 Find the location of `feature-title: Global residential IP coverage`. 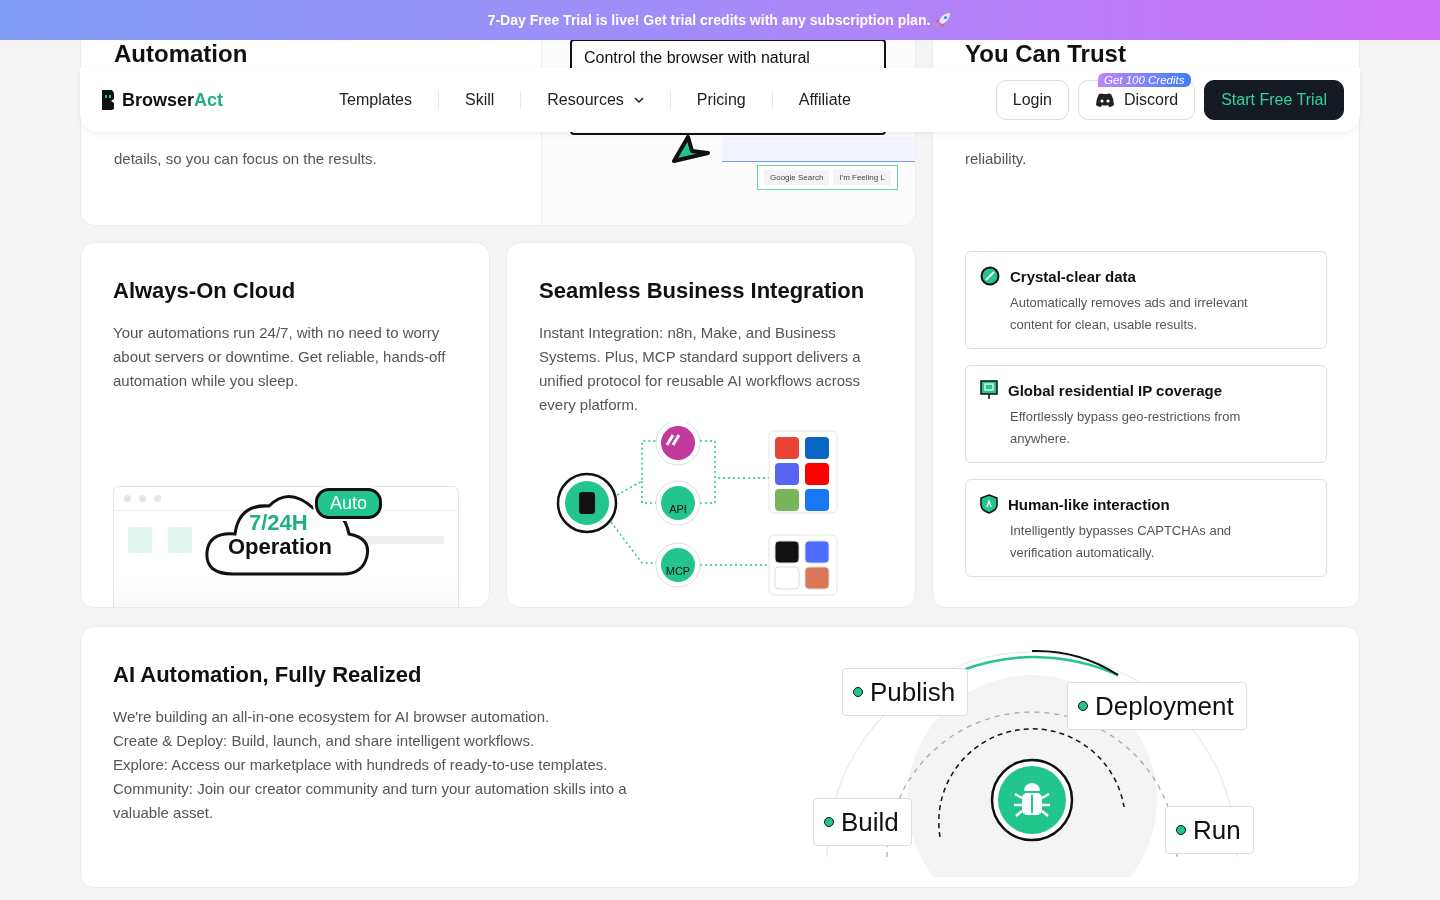

feature-title: Global residential IP coverage is located at coordinates (1115, 390).